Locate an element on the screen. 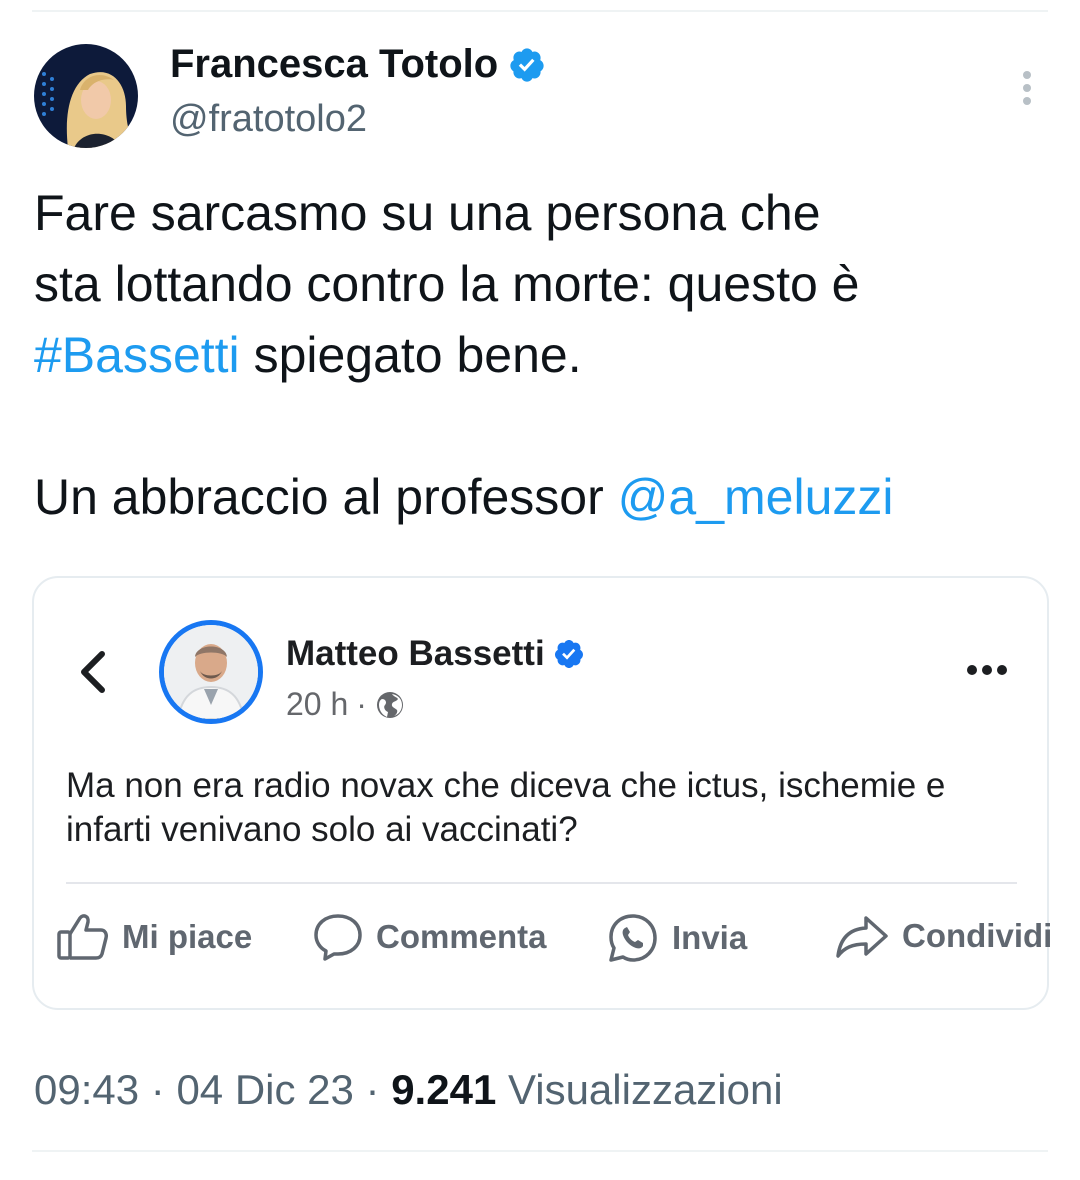  whatsapp-icon is located at coordinates (633, 938).